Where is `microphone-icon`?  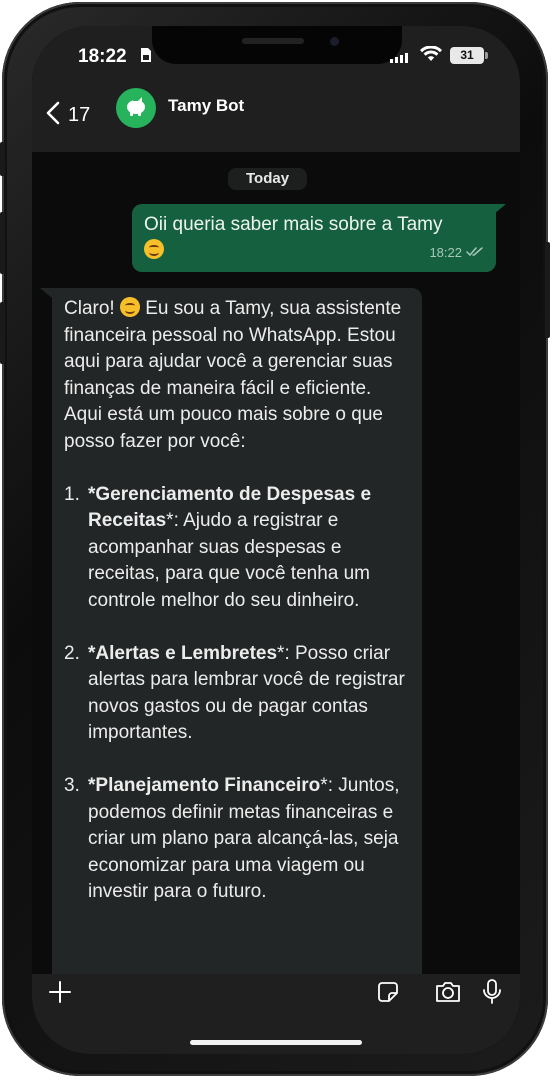 microphone-icon is located at coordinates (492, 994).